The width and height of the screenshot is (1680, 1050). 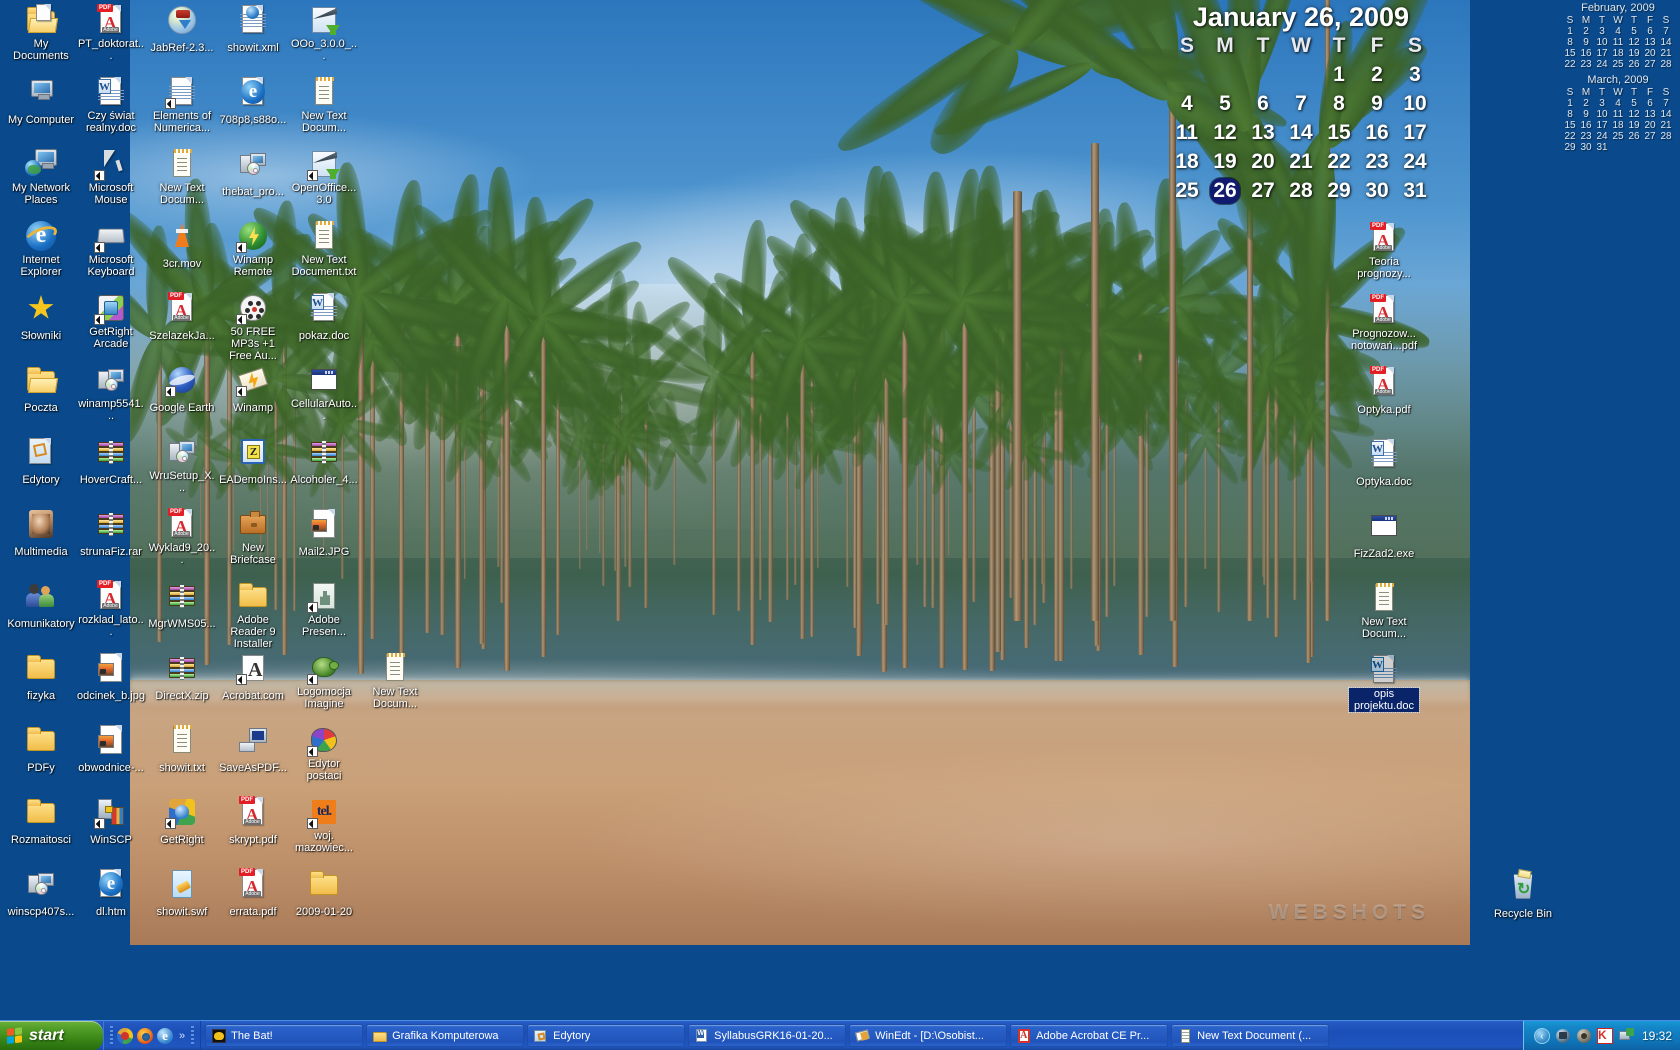 I want to click on desktop-icon: PDFy, so click(x=41, y=750).